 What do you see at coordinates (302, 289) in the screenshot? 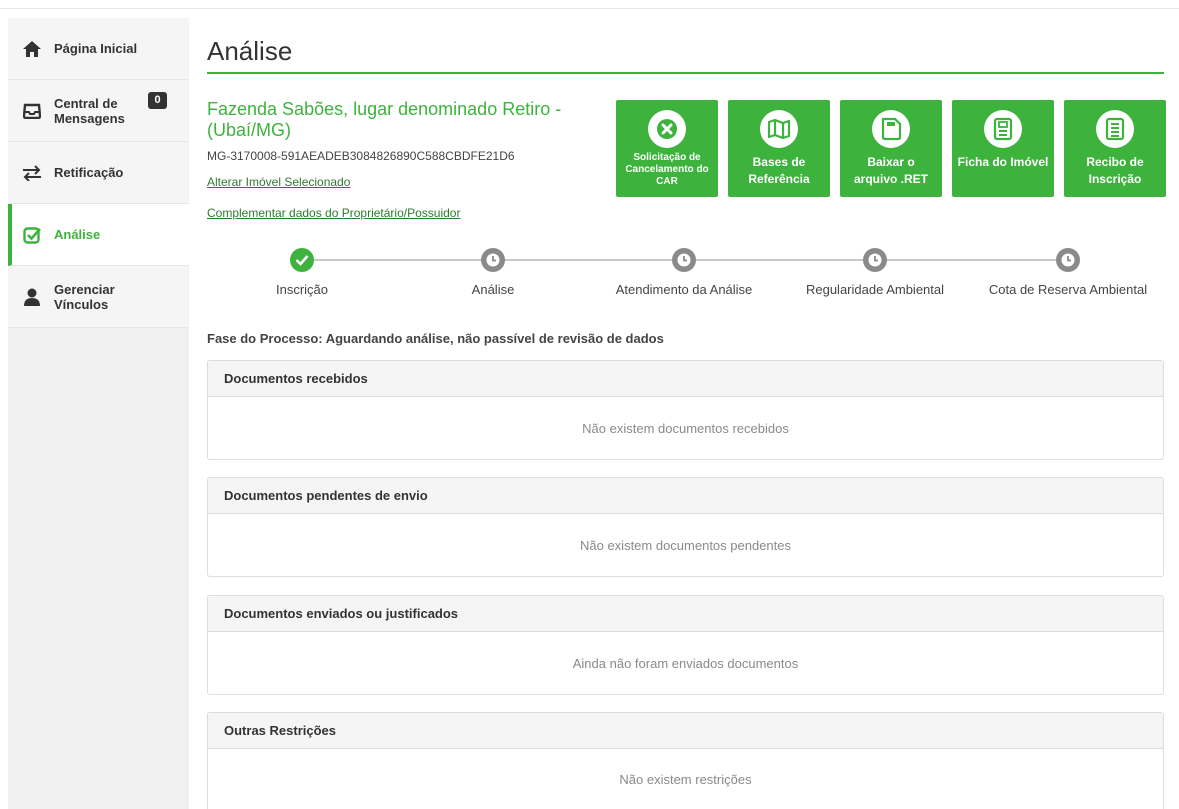
I see `step-label: Inscrição` at bounding box center [302, 289].